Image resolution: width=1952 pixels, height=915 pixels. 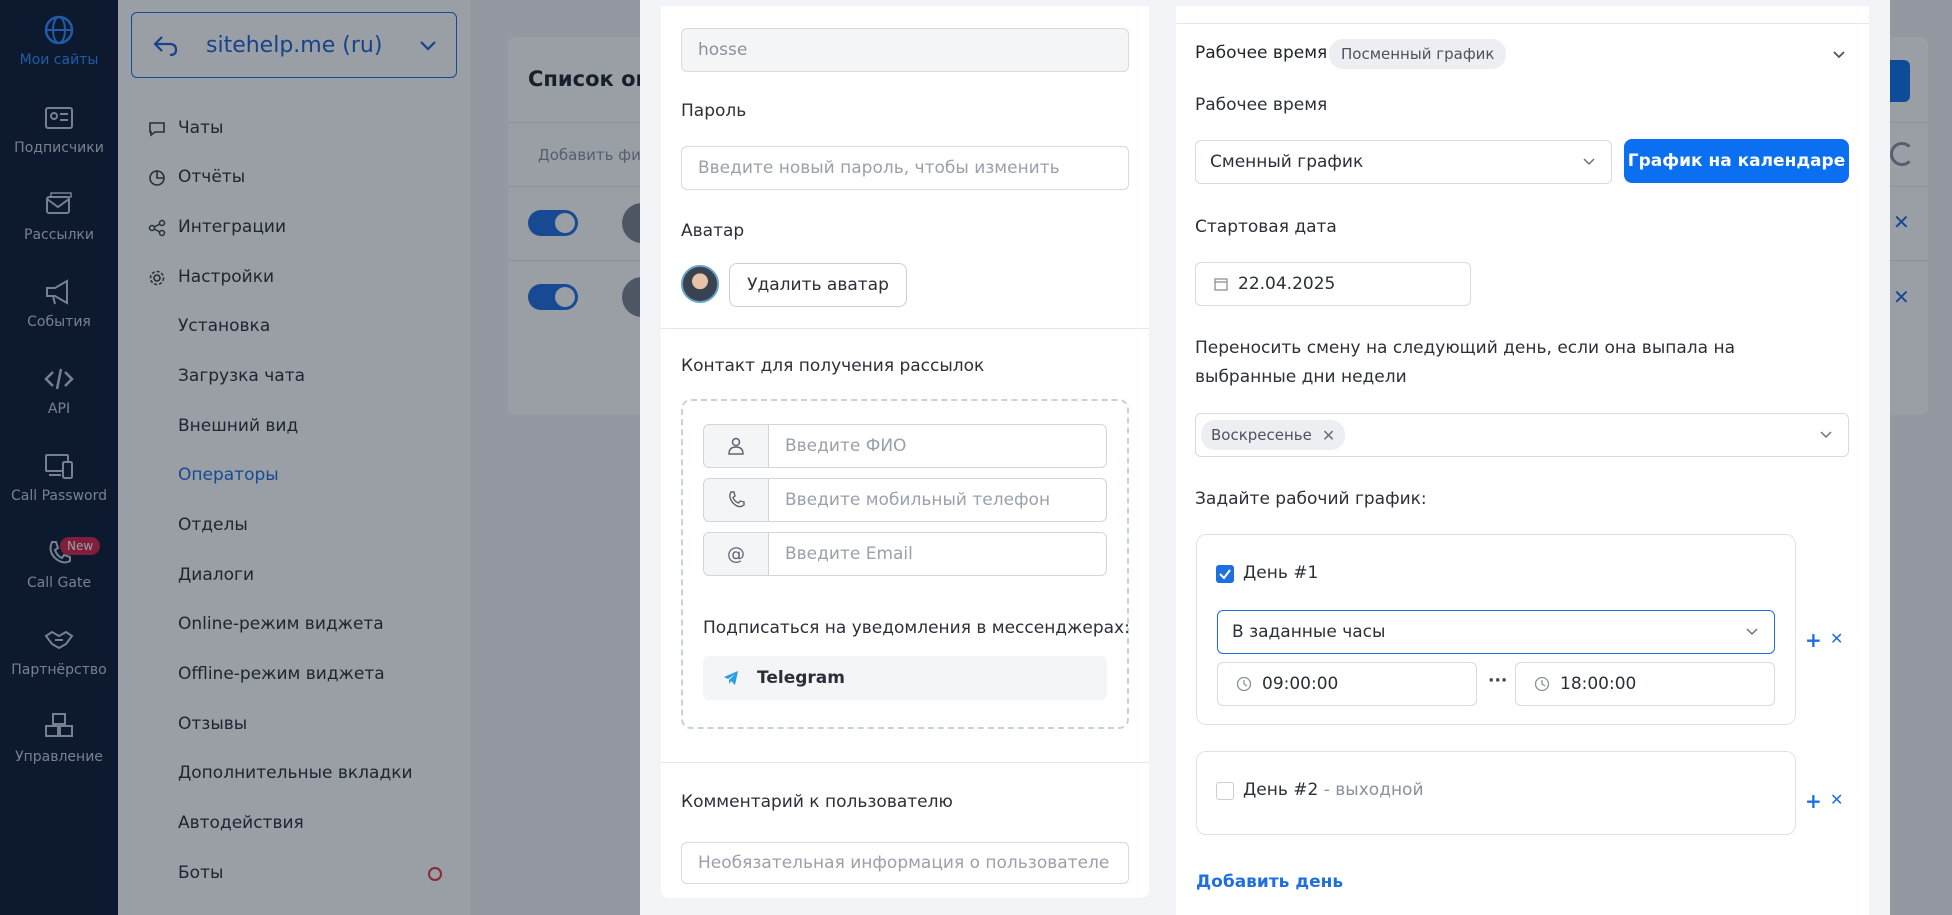 What do you see at coordinates (714, 111) in the screenshot?
I see `password-label: Пароль` at bounding box center [714, 111].